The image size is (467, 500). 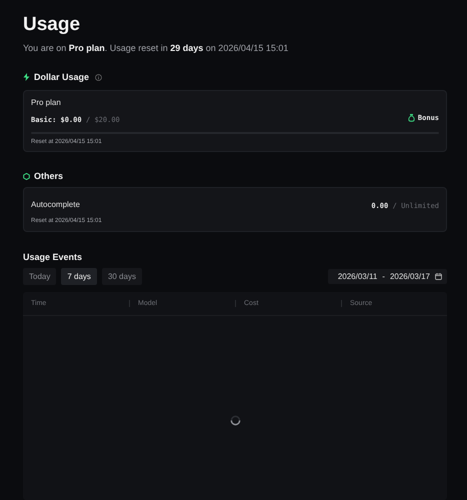 I want to click on range-tab: Today, so click(x=39, y=276).